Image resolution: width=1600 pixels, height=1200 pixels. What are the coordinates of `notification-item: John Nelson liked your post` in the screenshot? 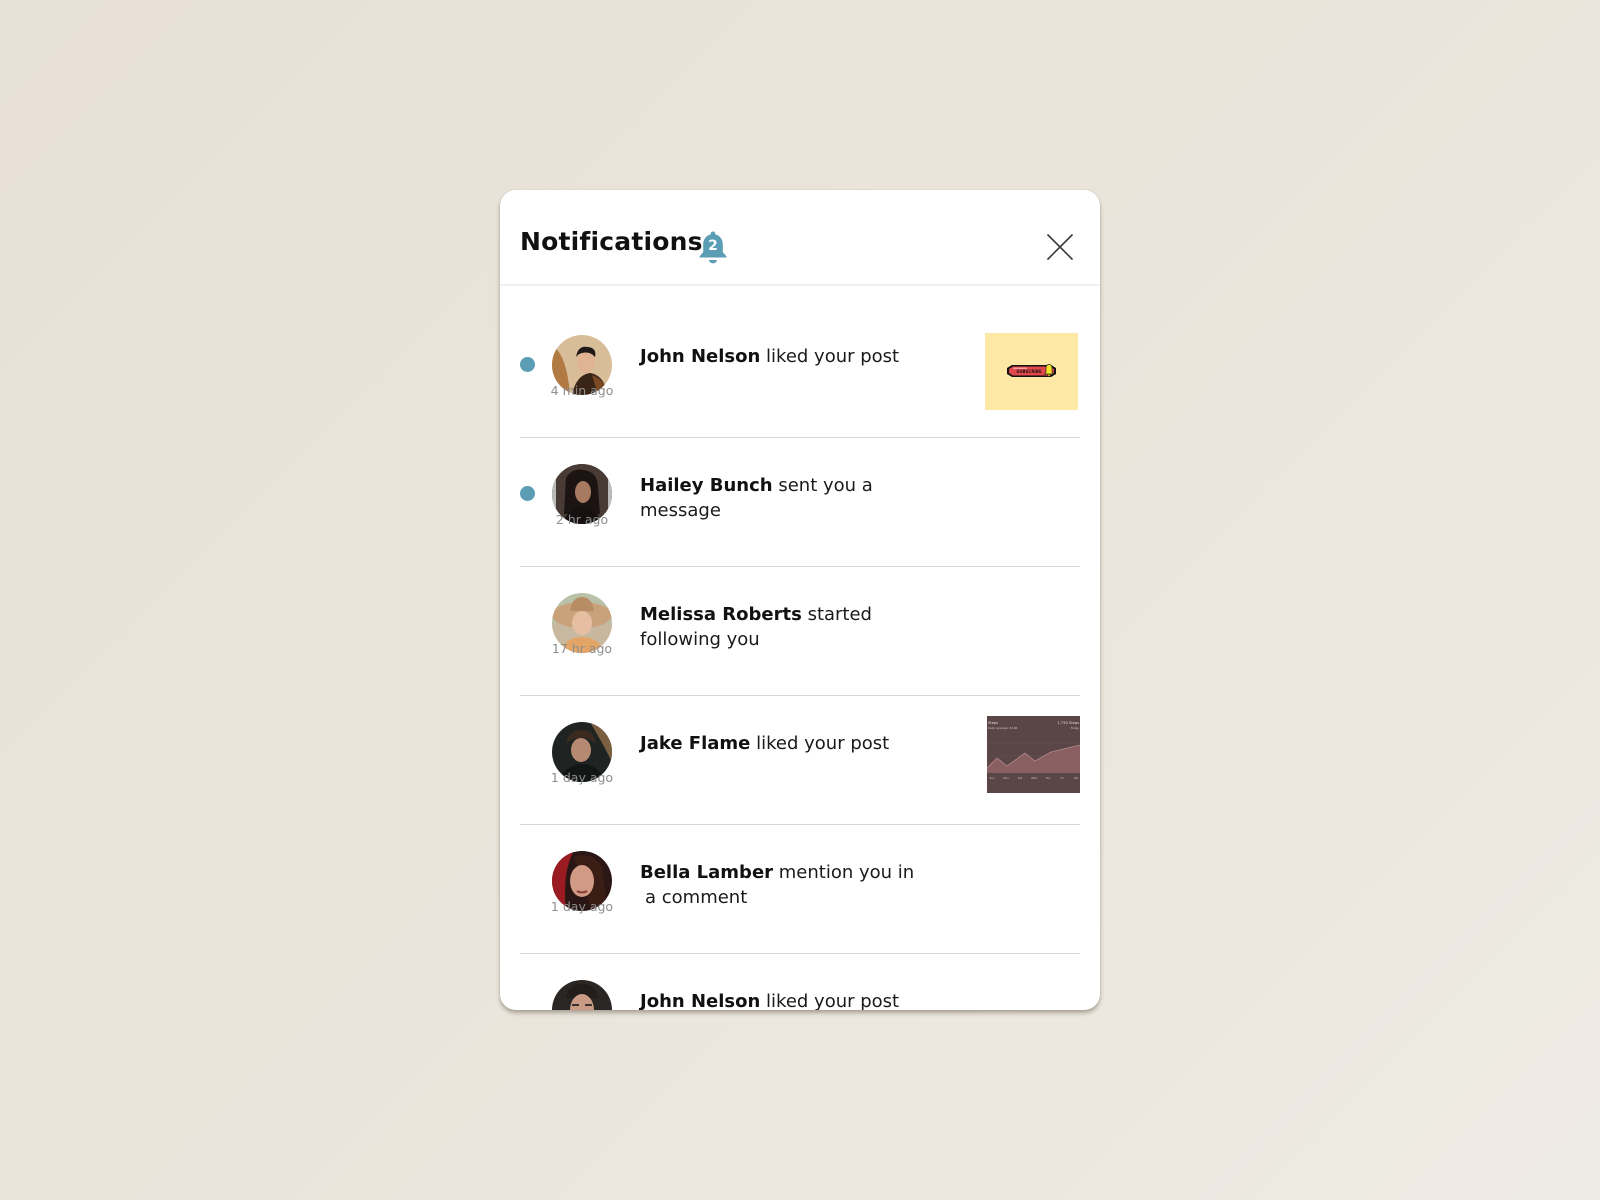 It's located at (800, 982).